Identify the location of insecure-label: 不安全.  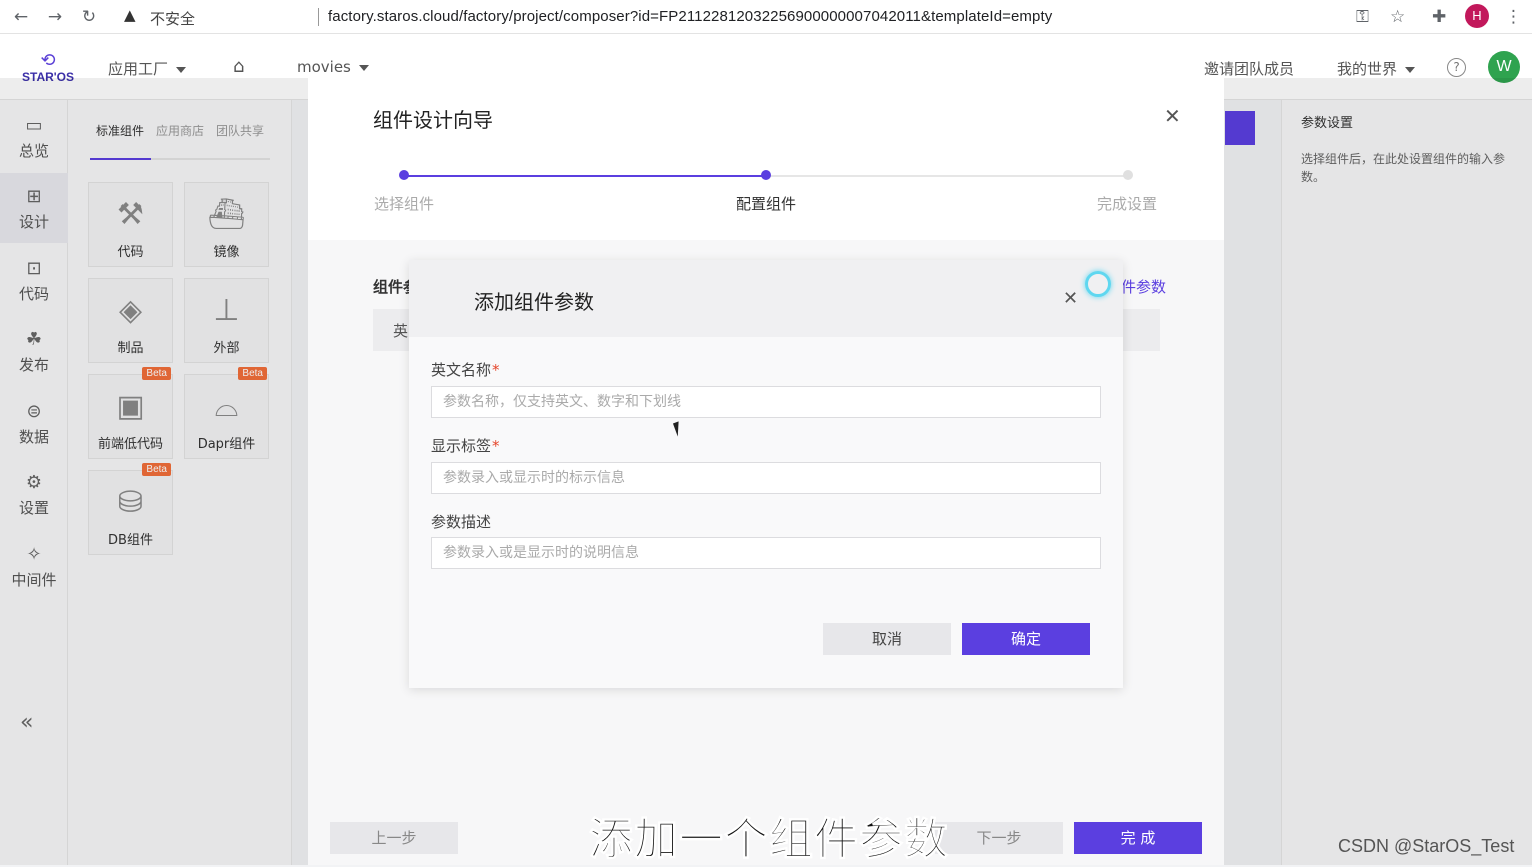
(173, 19).